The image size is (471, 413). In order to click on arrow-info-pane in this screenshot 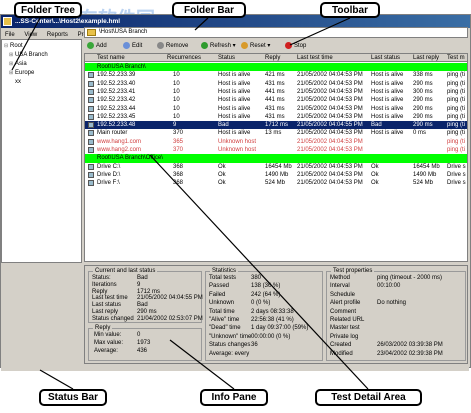, I will do `click(202, 364)`.